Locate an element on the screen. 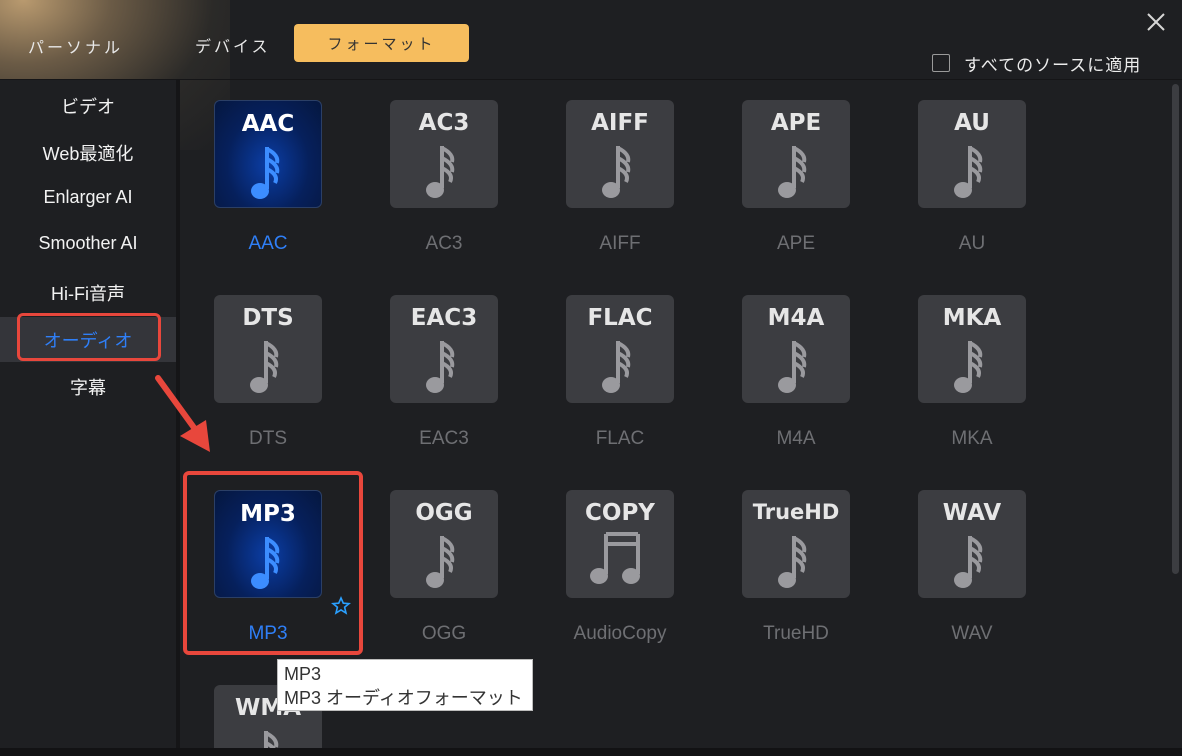 The height and width of the screenshot is (756, 1182). top-bar: パーソナル デバイス フォーマット すべてのソースに適用 is located at coordinates (591, 40).